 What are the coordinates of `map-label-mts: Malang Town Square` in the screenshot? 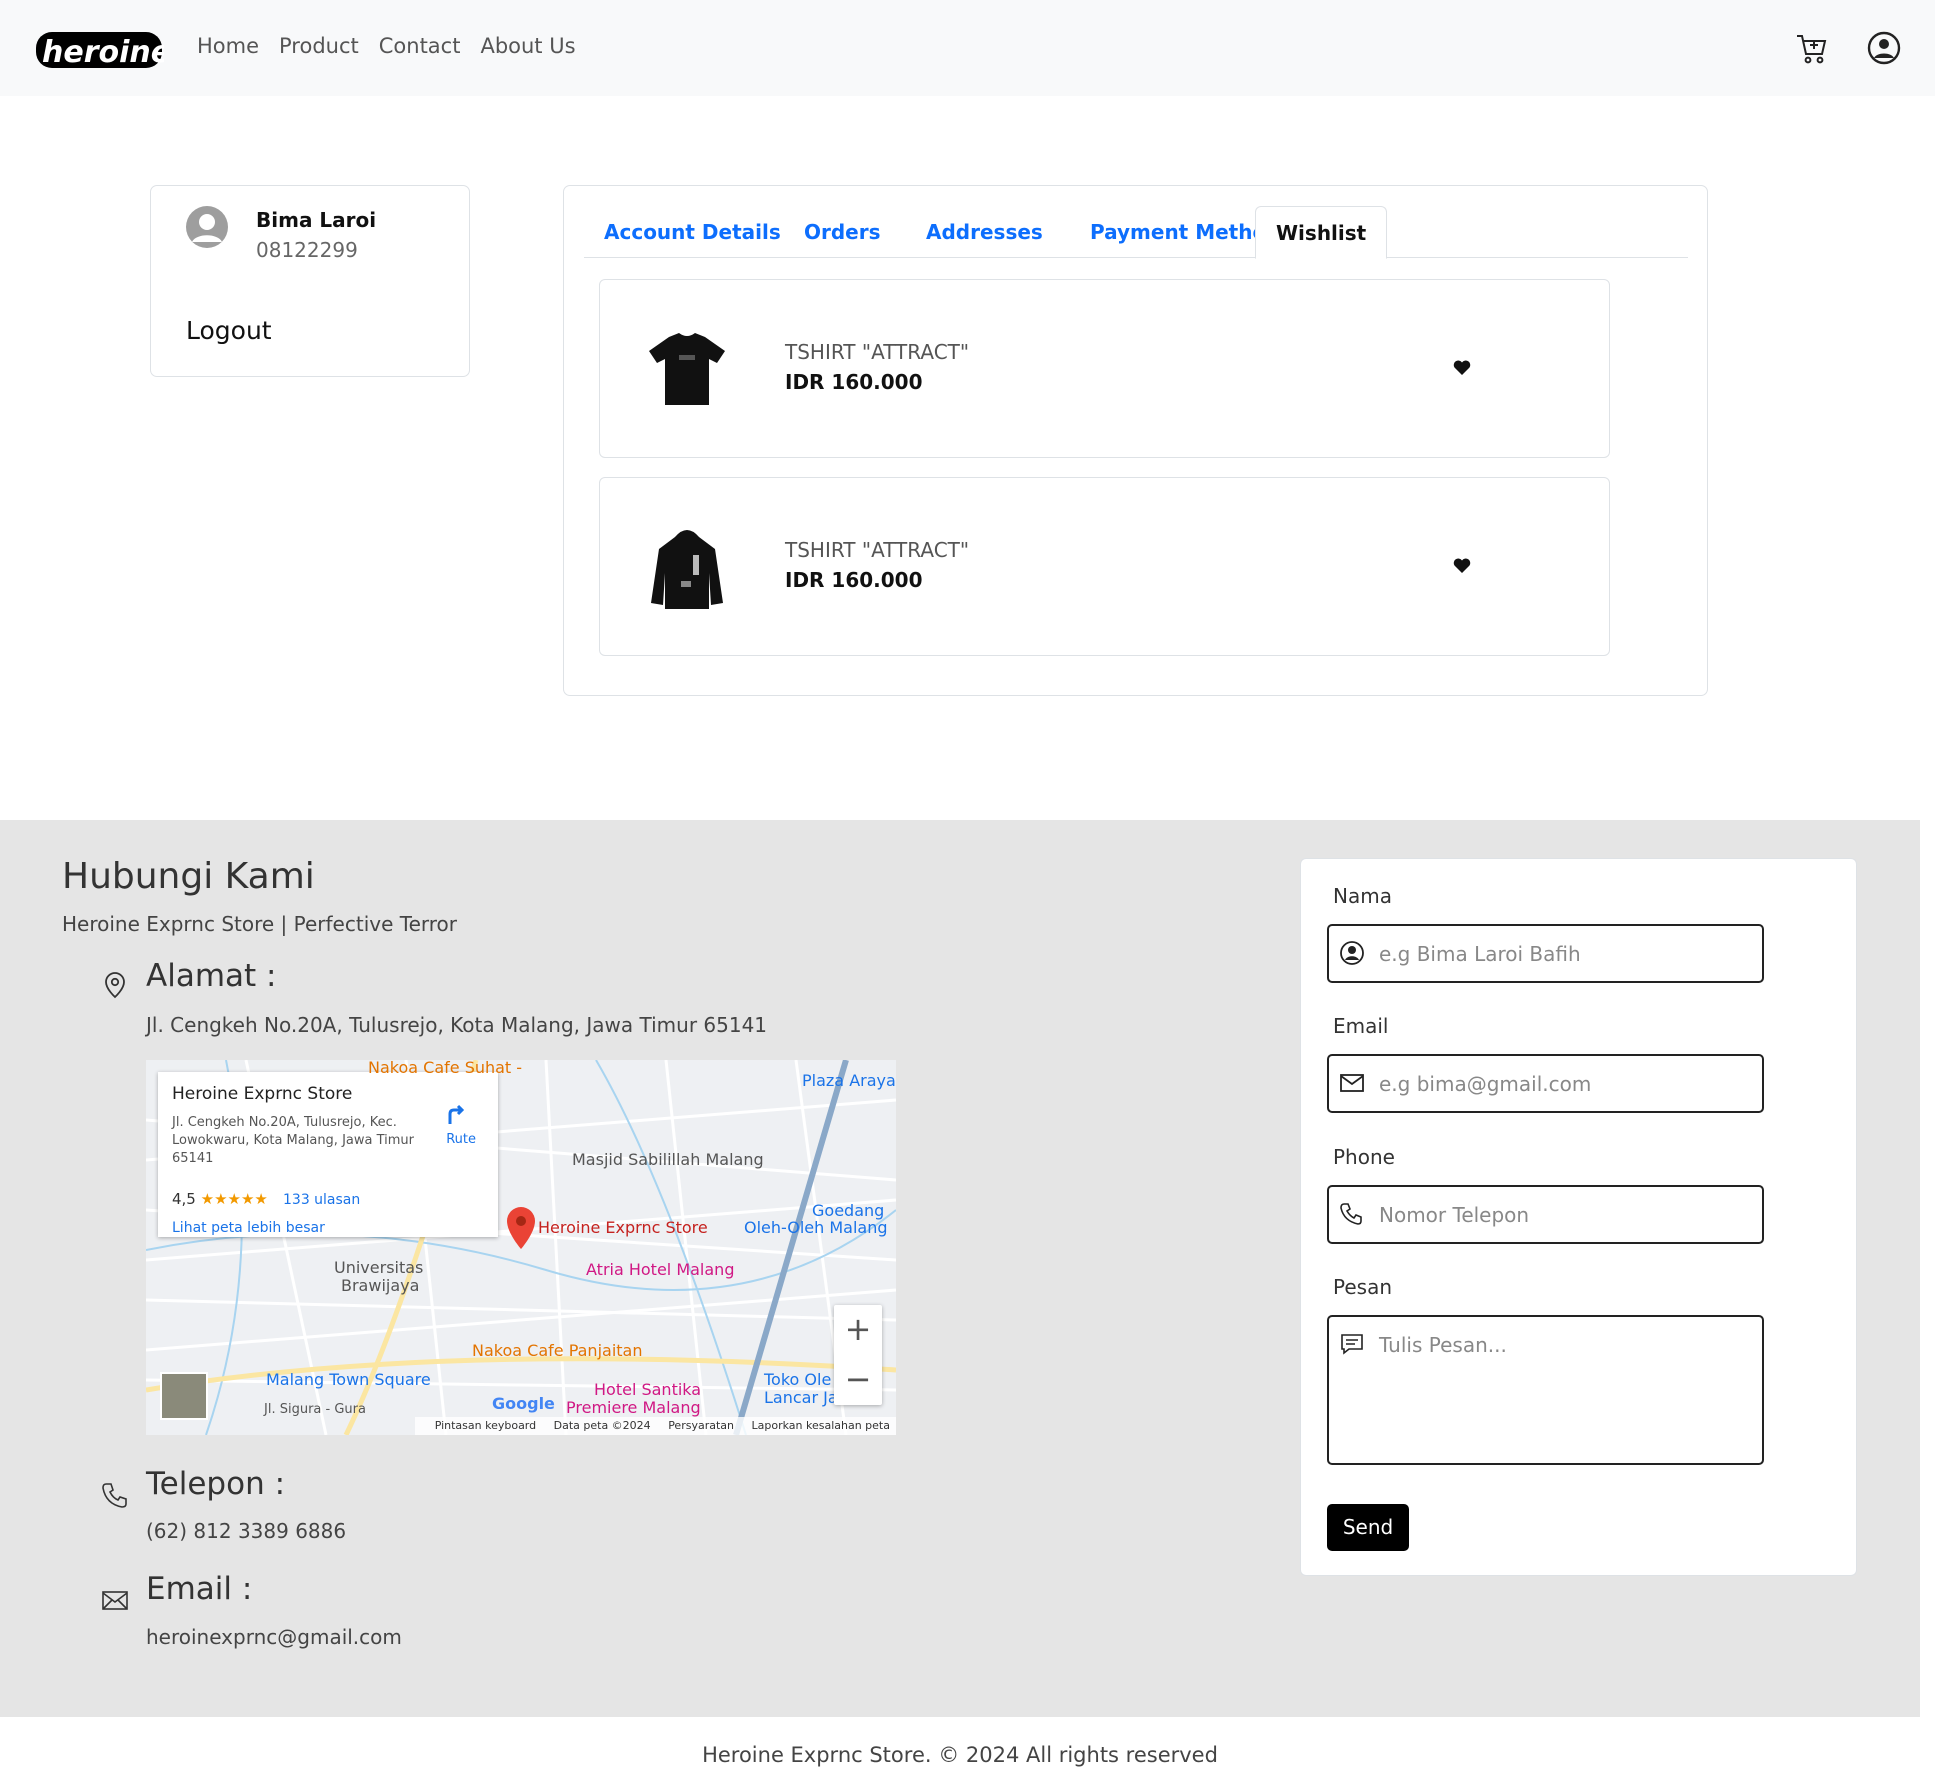 It's located at (348, 1379).